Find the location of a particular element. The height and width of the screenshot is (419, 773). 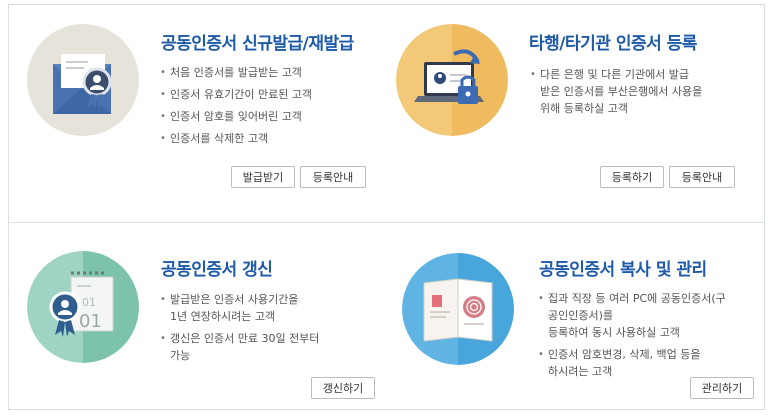

register-illustration is located at coordinates (452, 80).